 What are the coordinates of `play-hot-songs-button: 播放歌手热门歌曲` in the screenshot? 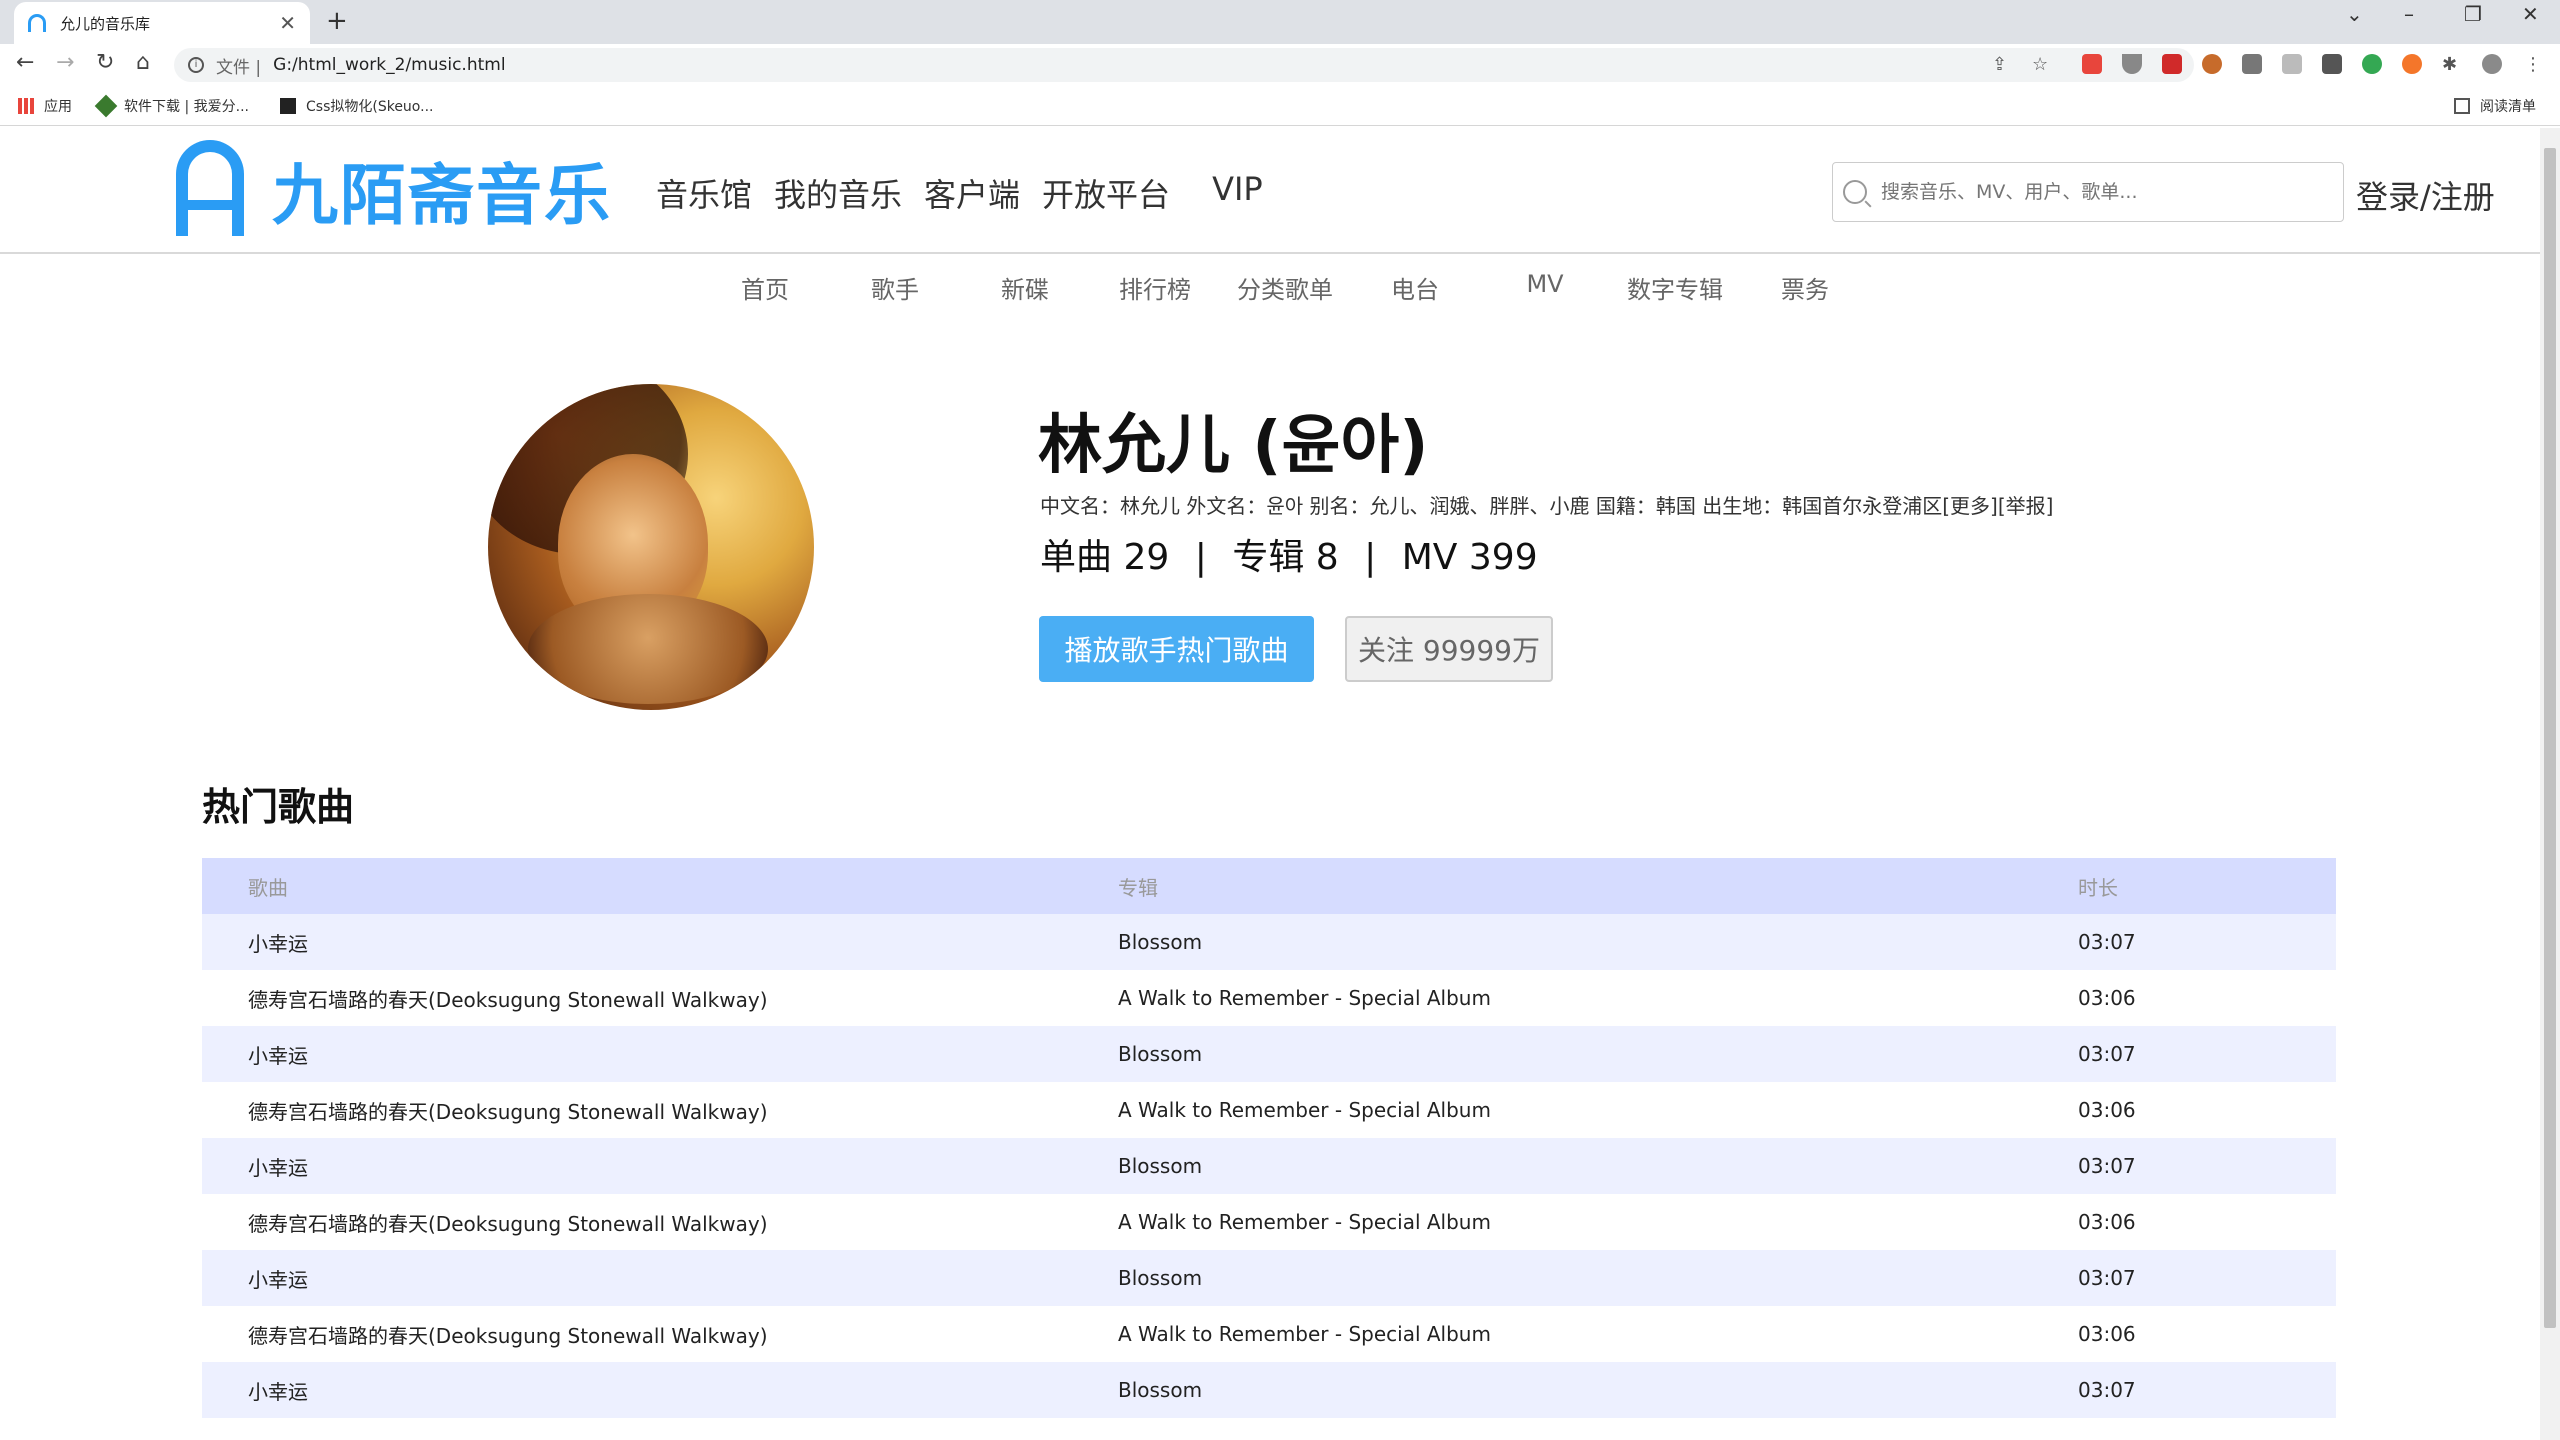 It's located at (1176, 649).